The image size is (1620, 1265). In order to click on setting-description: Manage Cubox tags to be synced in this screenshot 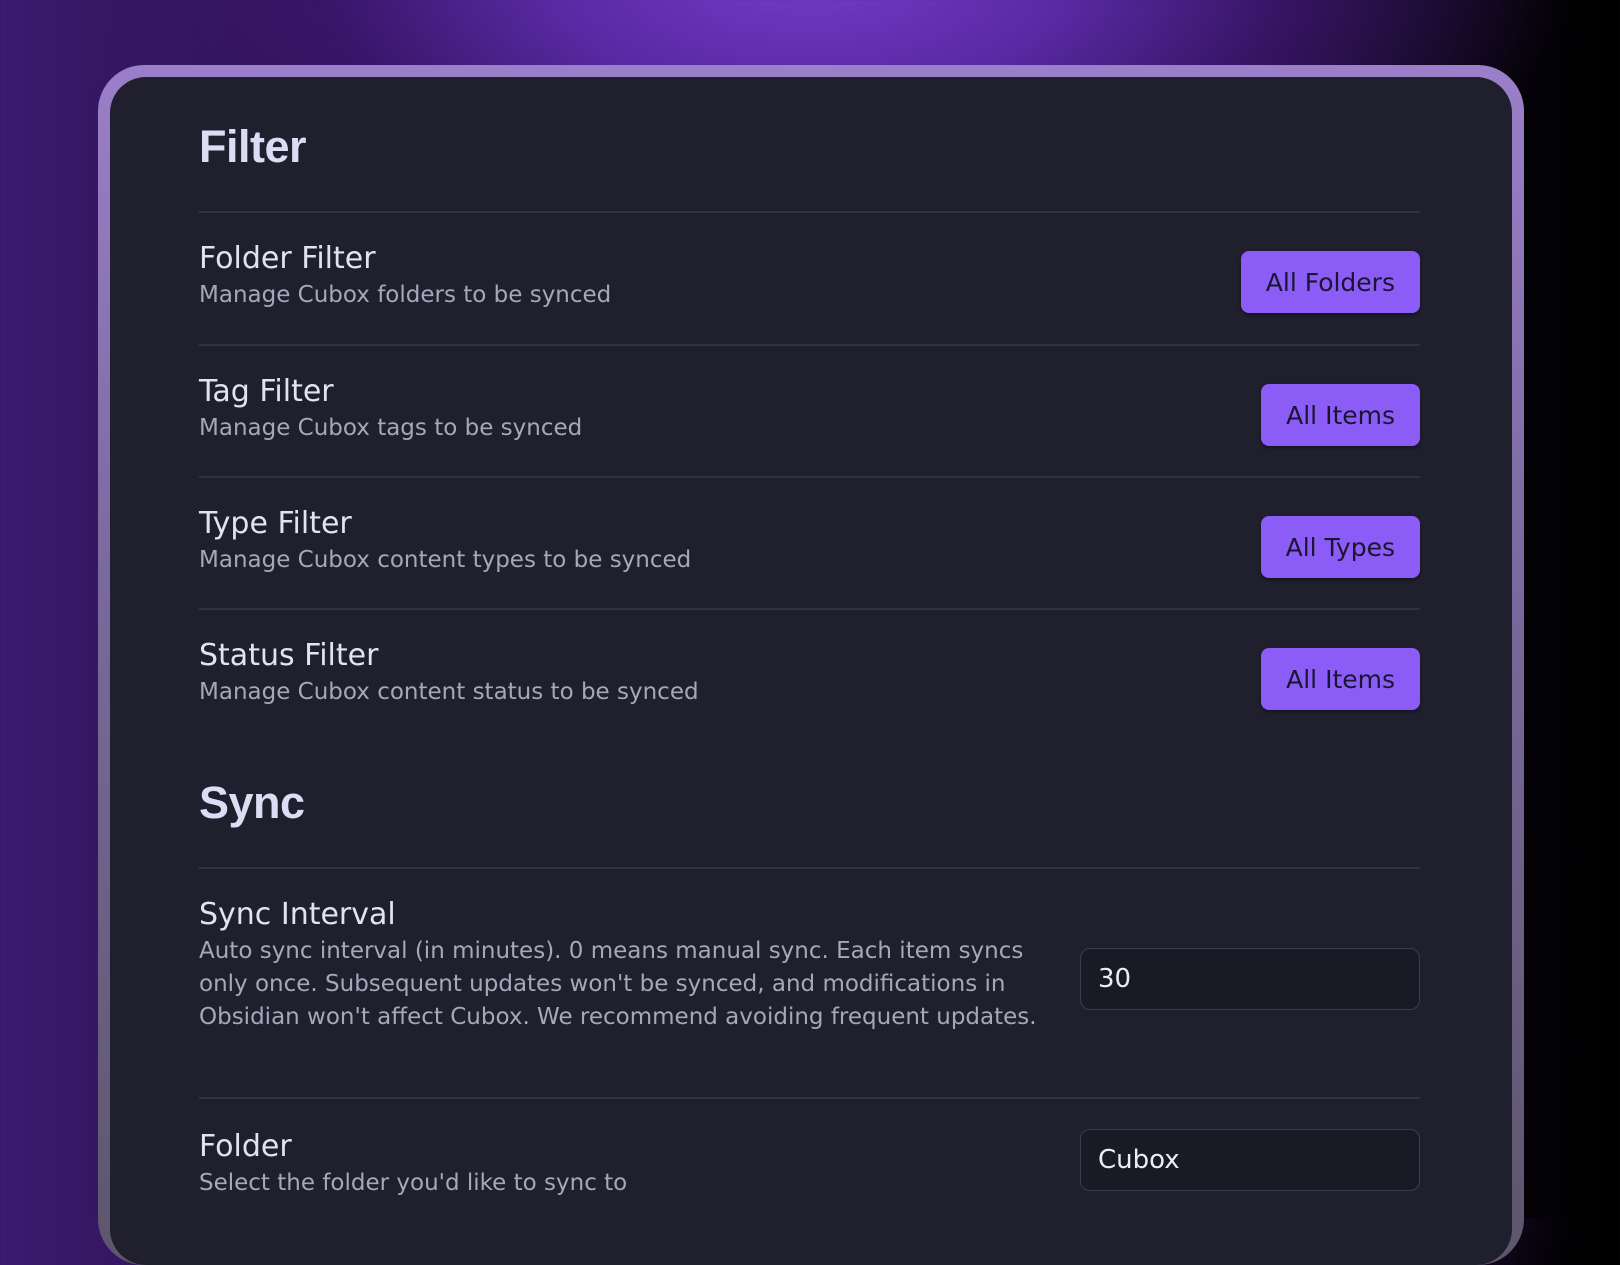, I will do `click(391, 428)`.